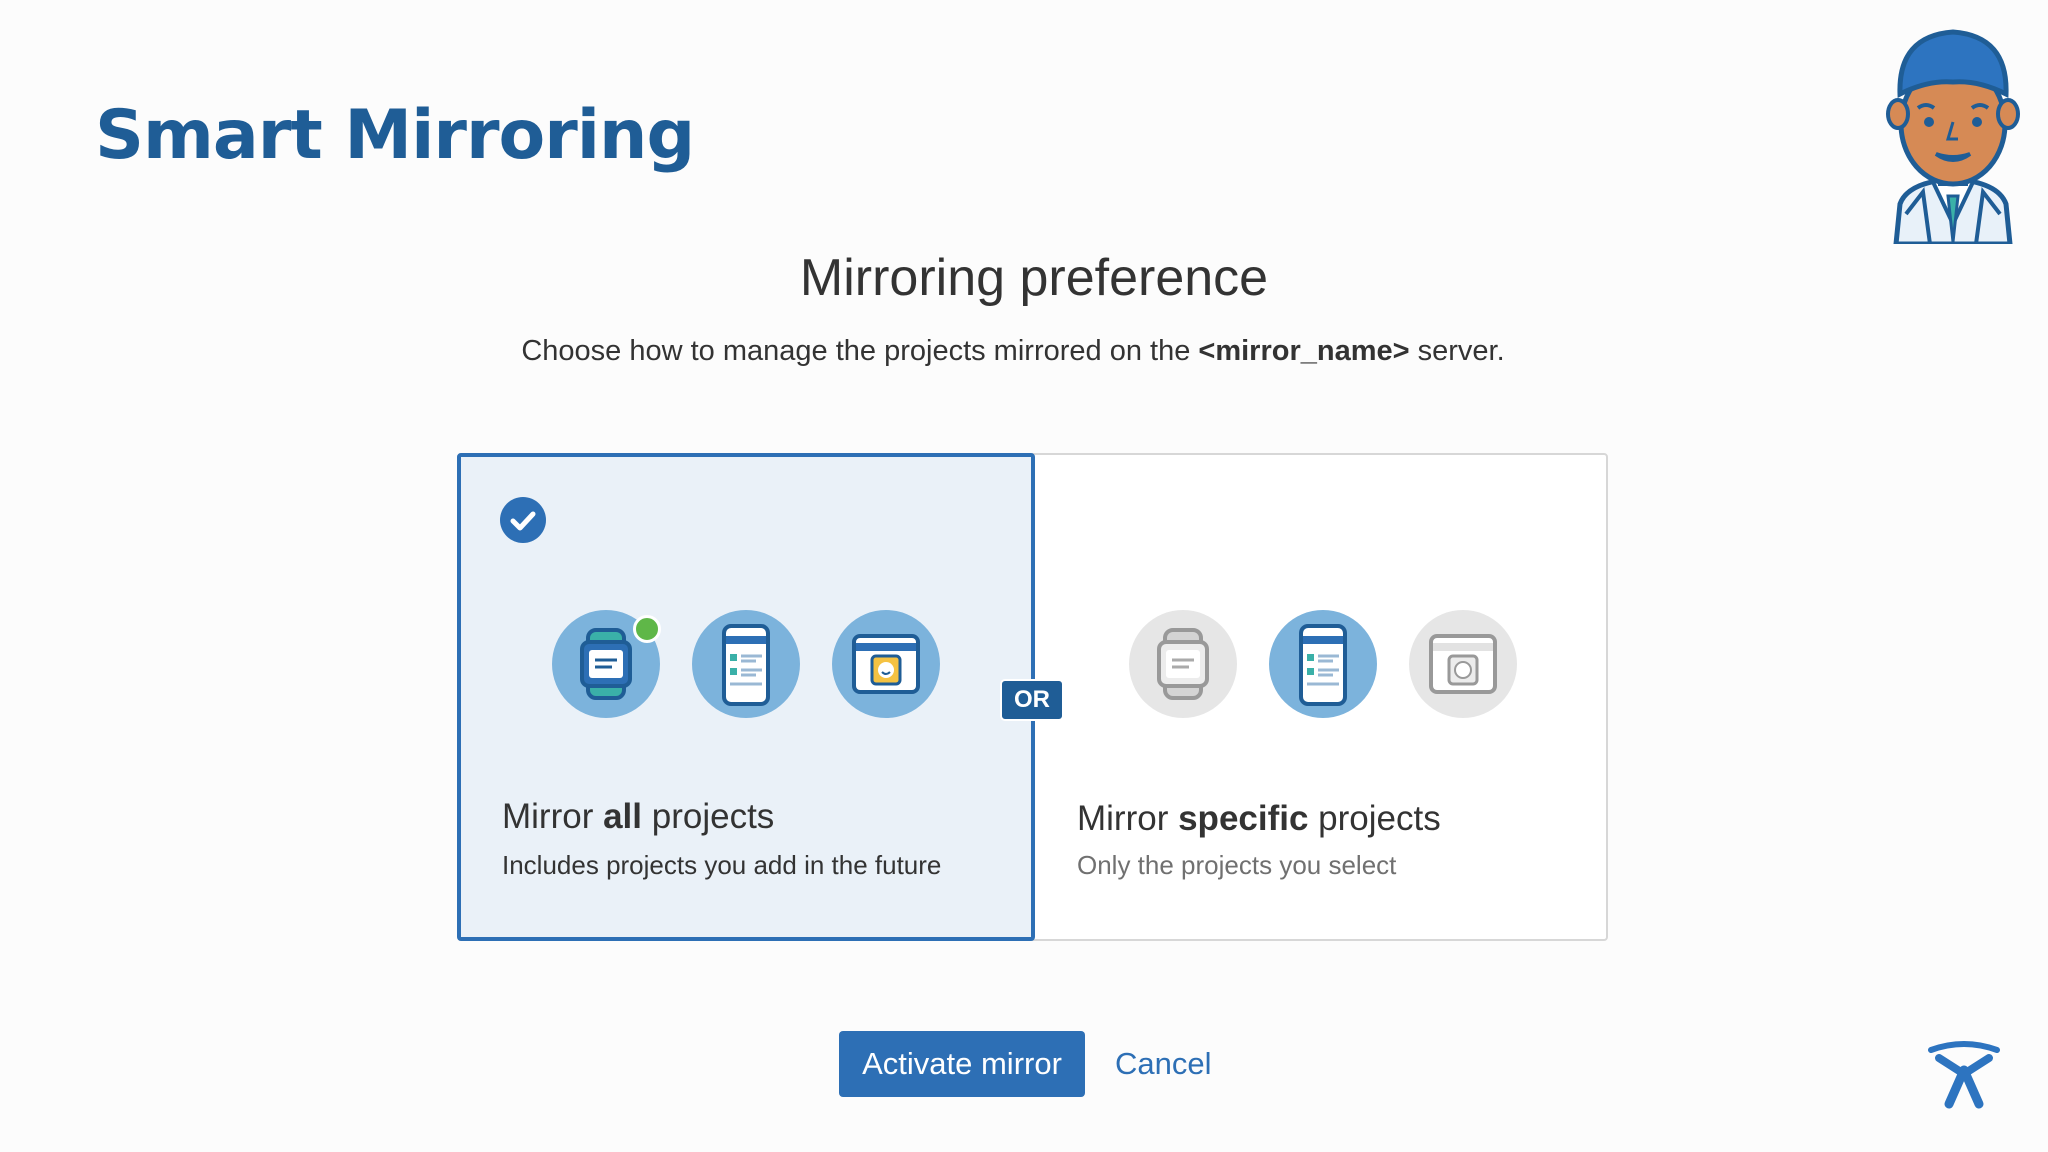  Describe the element at coordinates (1034, 278) in the screenshot. I see `dialog-heading: Mirroring preference` at that location.